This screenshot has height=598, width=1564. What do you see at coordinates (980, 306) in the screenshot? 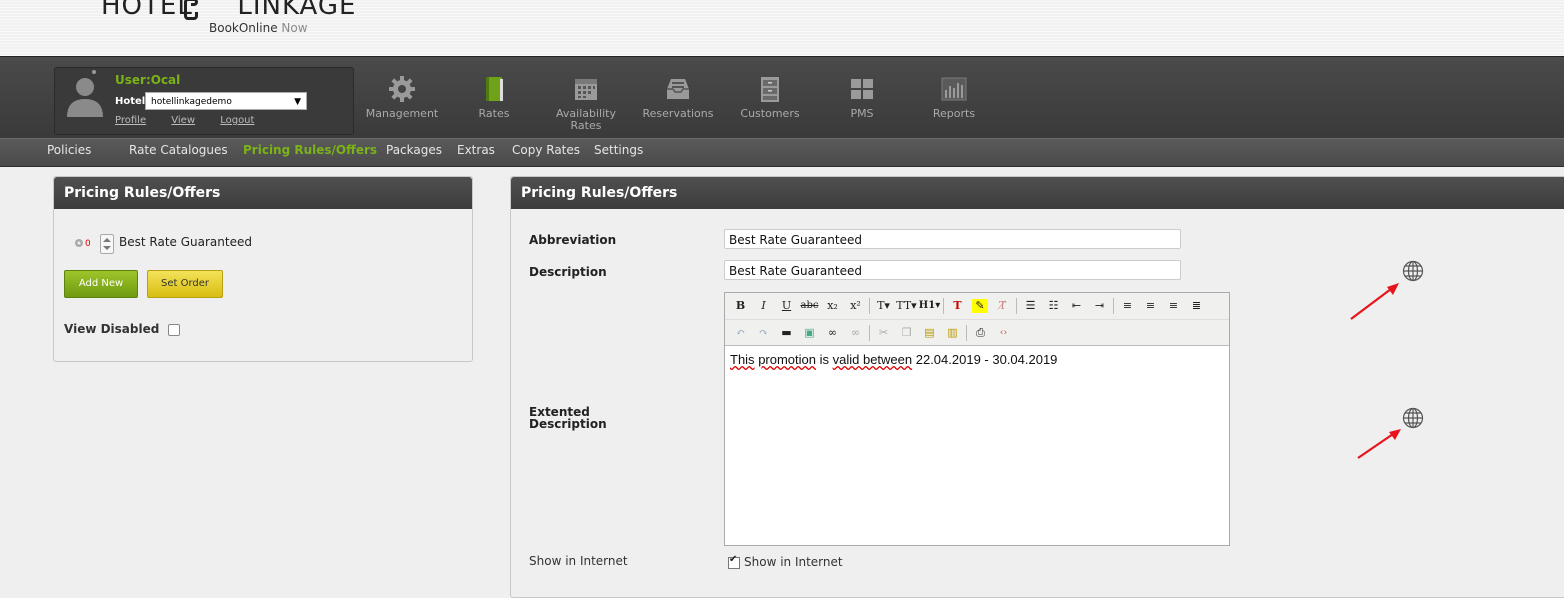
I see `highlight-icon: ✎` at bounding box center [980, 306].